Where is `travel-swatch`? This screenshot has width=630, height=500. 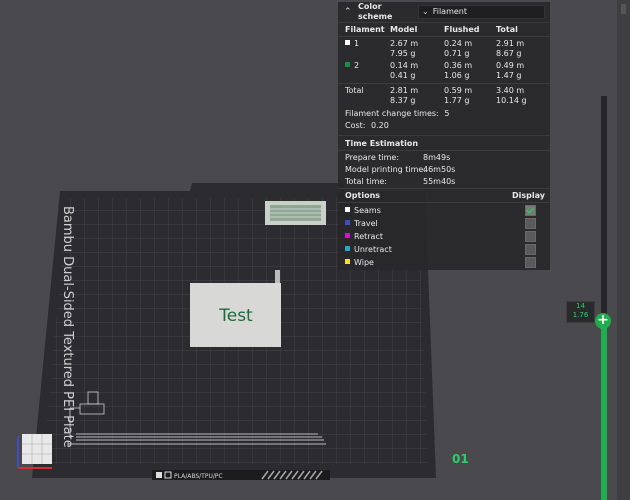 travel-swatch is located at coordinates (347, 222).